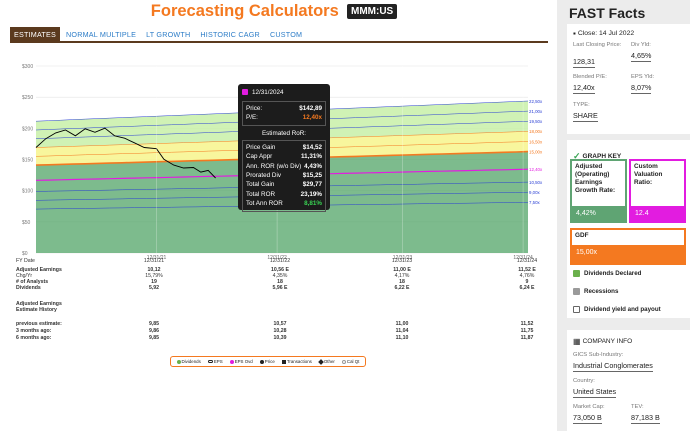  Describe the element at coordinates (27, 67) in the screenshot. I see `y-tick-label: $300` at that location.